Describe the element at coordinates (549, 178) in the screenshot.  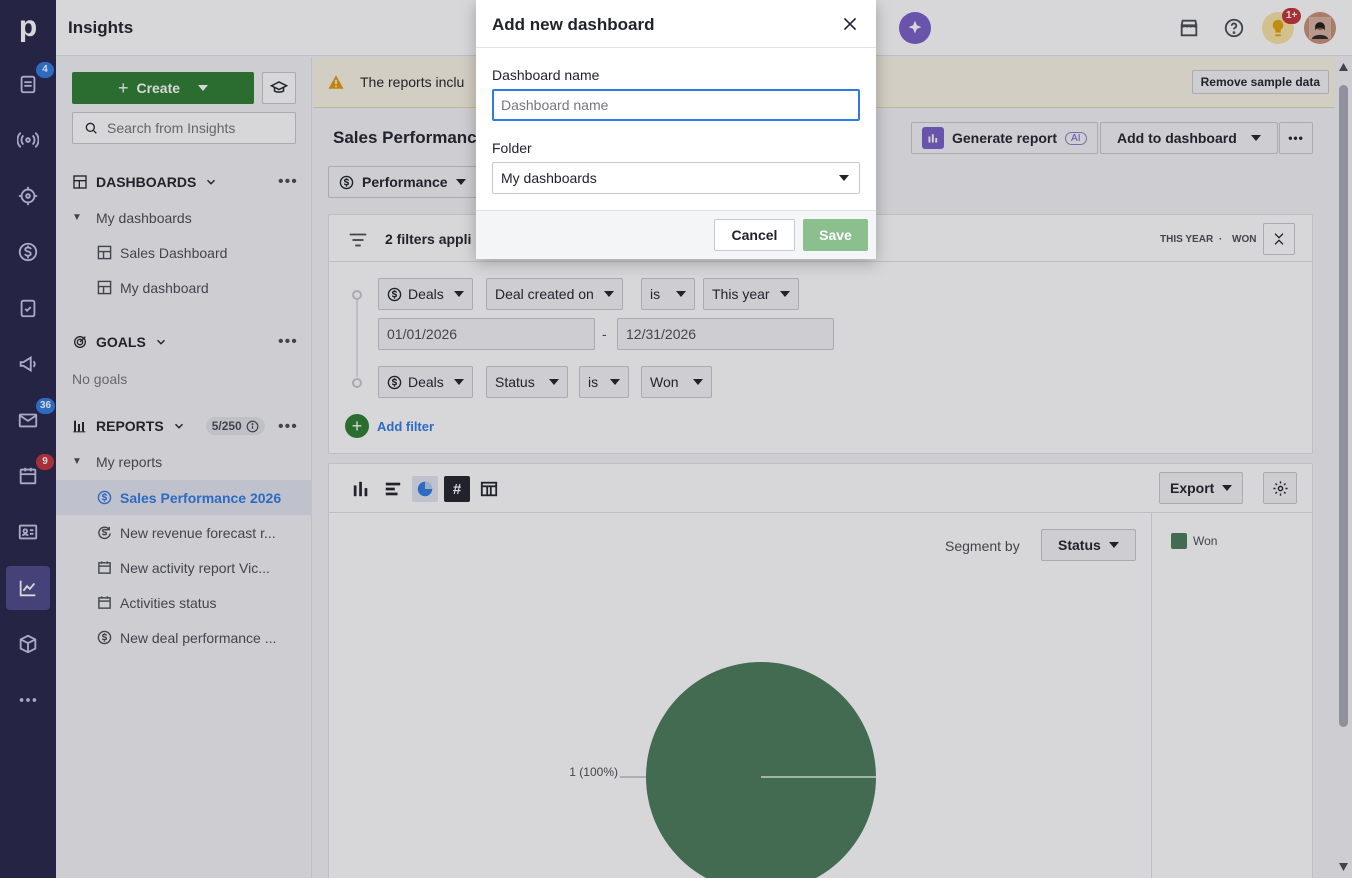
I see `folder-select-value: My dashboards` at that location.